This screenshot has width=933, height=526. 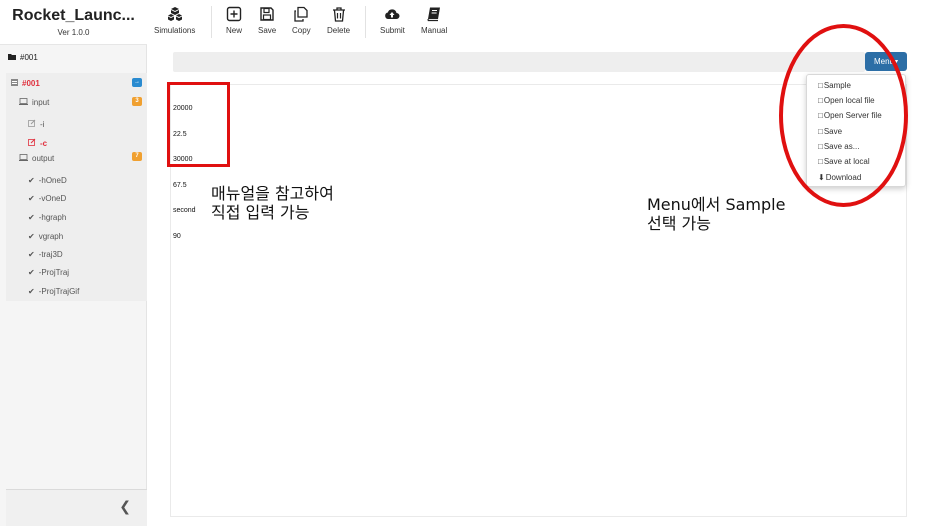 I want to click on editor-line: 90, so click(x=177, y=236).